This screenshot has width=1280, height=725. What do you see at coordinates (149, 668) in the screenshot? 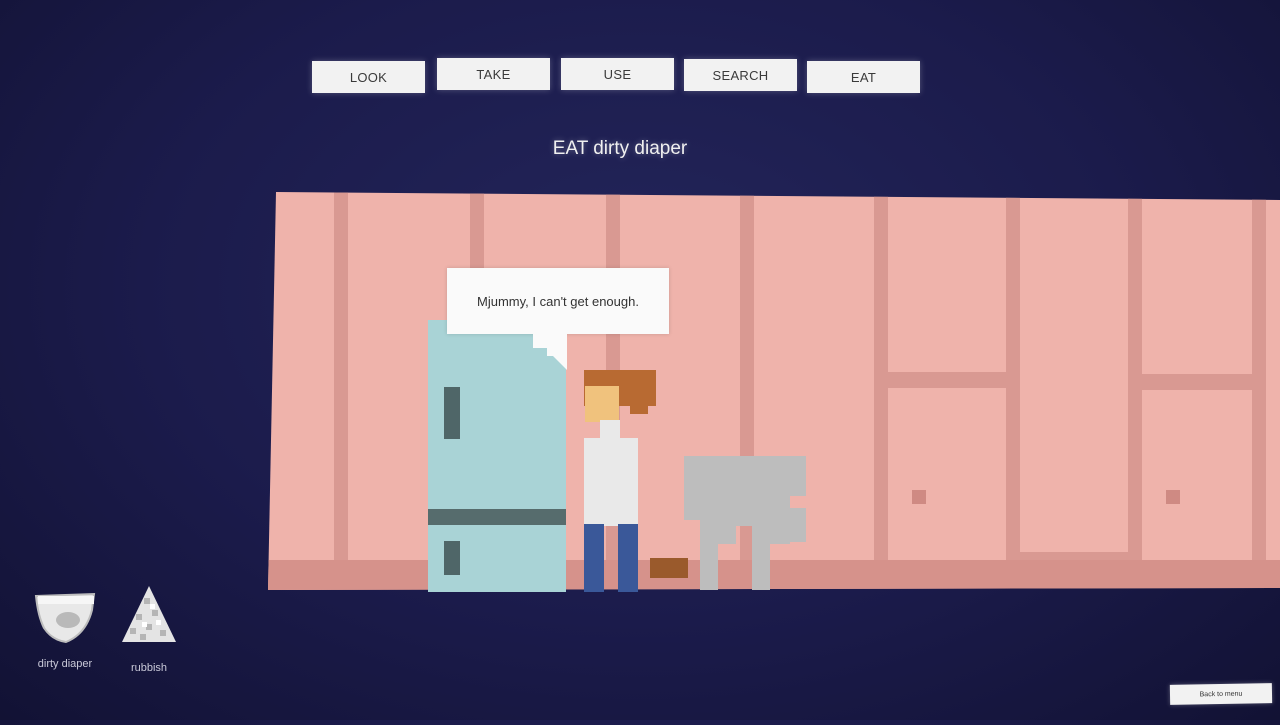
I see `inventory-label: rubbish` at bounding box center [149, 668].